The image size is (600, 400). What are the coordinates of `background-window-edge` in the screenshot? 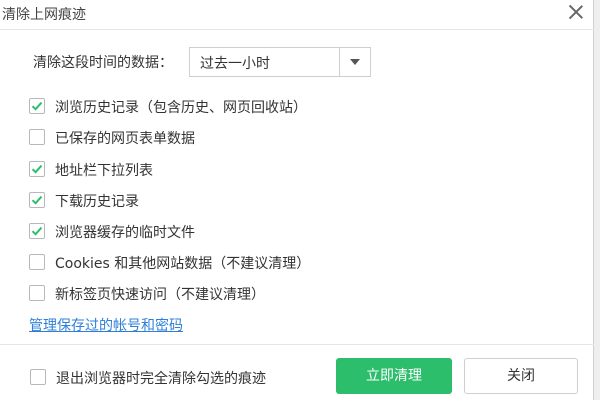 It's located at (597, 200).